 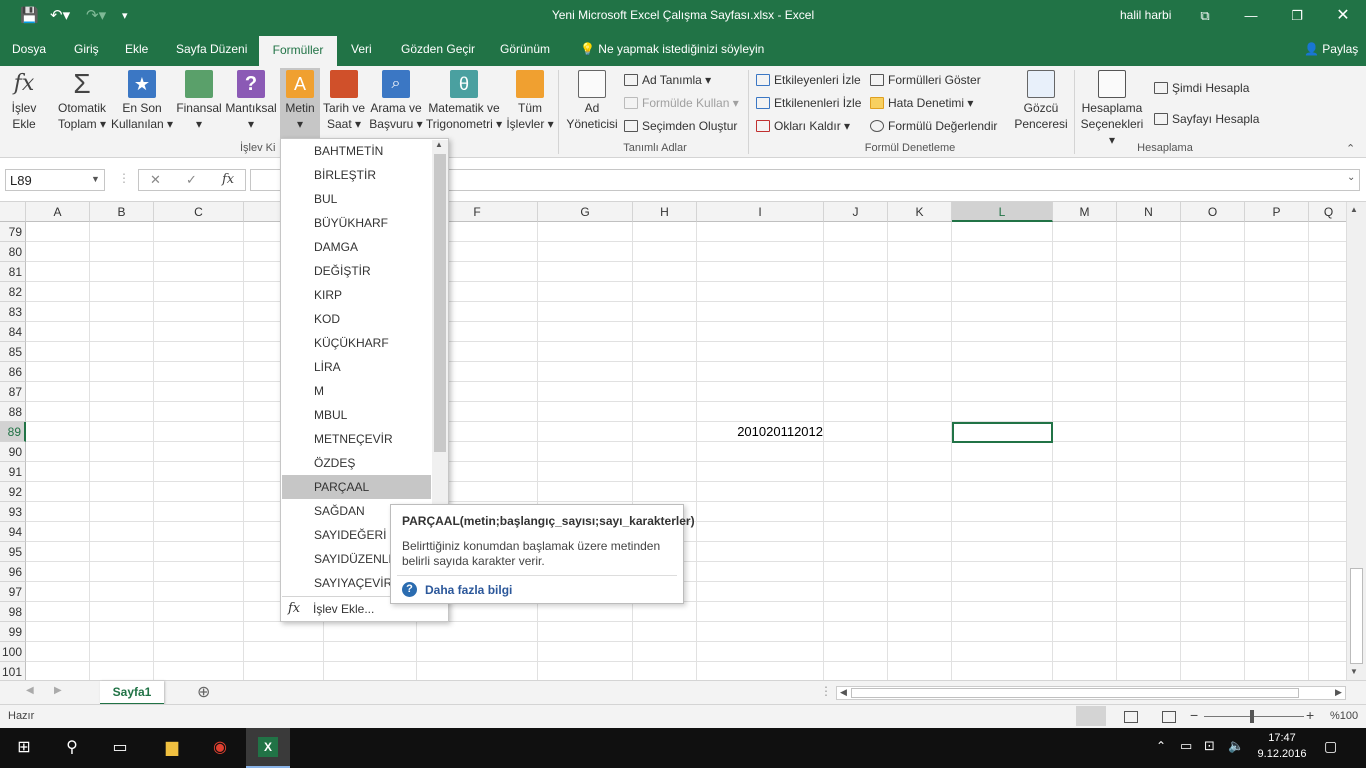 What do you see at coordinates (1091, 693) in the screenshot?
I see `horizontal-scrollbar: ◀ ▶` at bounding box center [1091, 693].